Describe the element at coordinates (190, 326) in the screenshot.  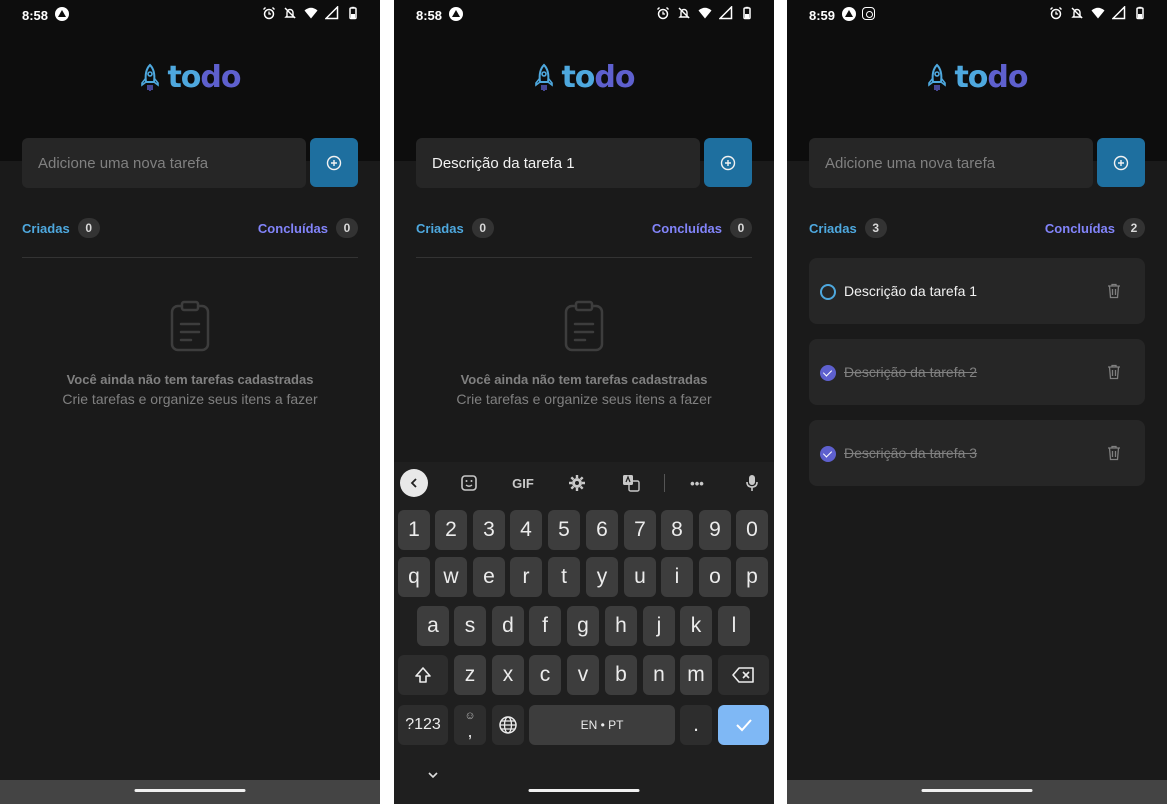
I see `clipboard-icon` at that location.